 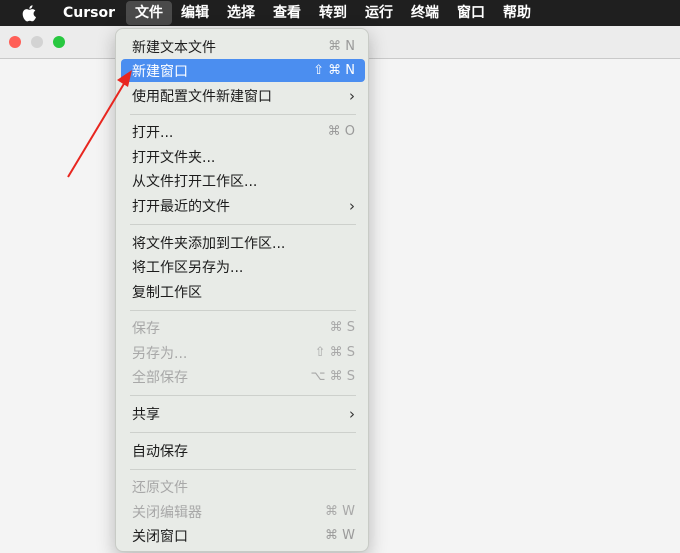 I want to click on menu-item-label: 新建窗口, so click(x=160, y=71).